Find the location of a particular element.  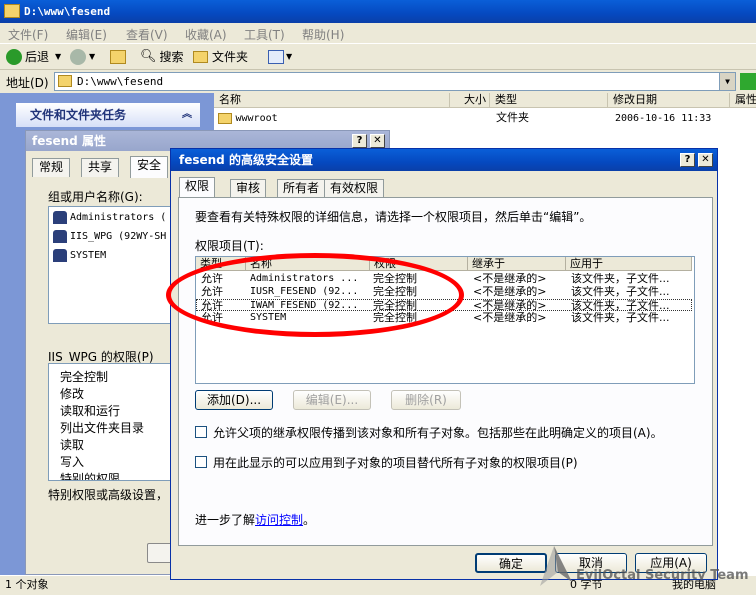

user-item: SYSTEM is located at coordinates (79, 255).